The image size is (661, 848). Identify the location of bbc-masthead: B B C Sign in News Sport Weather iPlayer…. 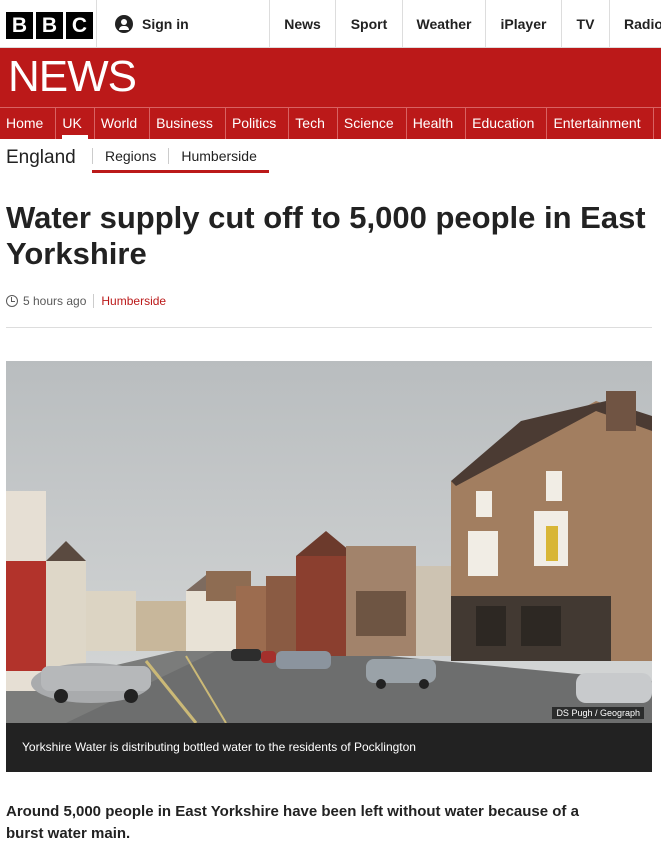
(330, 24).